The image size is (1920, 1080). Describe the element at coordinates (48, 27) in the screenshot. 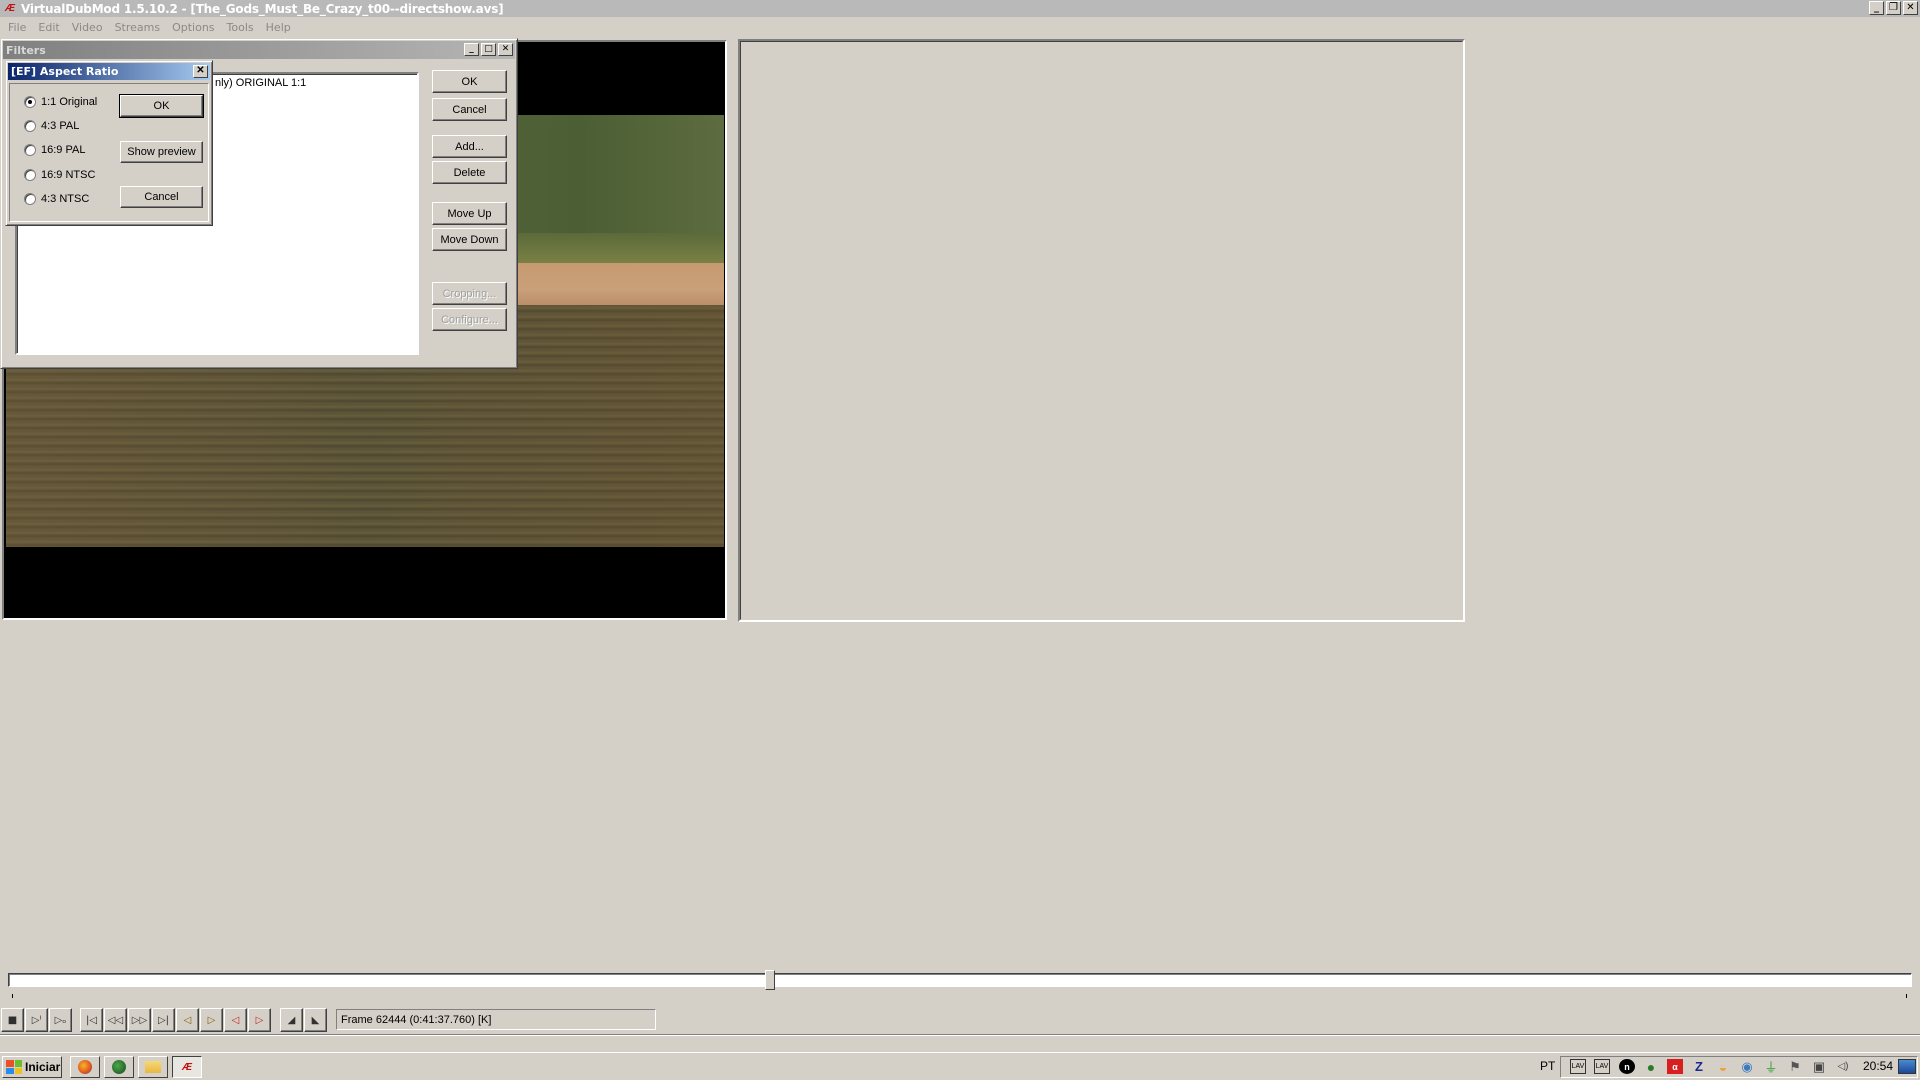

I see `menu-edit: Edit` at that location.